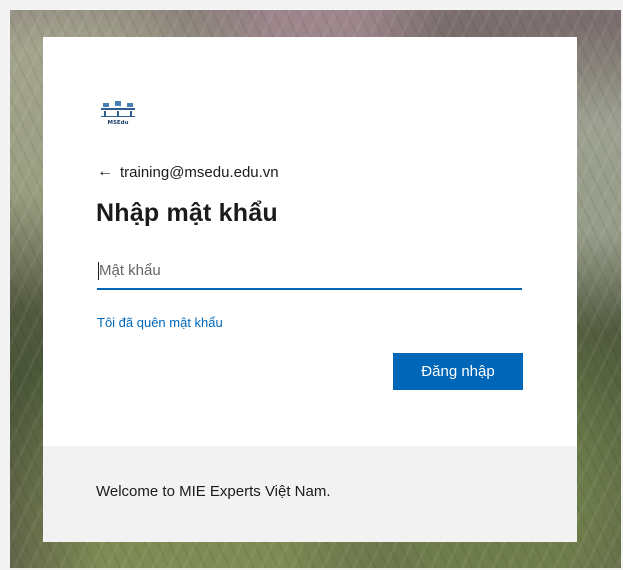 The width and height of the screenshot is (623, 570). I want to click on arrow-left-icon: ←, so click(105, 172).